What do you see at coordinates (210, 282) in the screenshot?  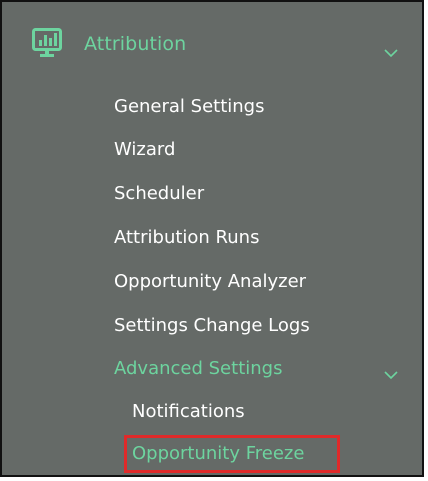 I see `nav-item-opportunity-analyzer: Opportunity Analyzer` at bounding box center [210, 282].